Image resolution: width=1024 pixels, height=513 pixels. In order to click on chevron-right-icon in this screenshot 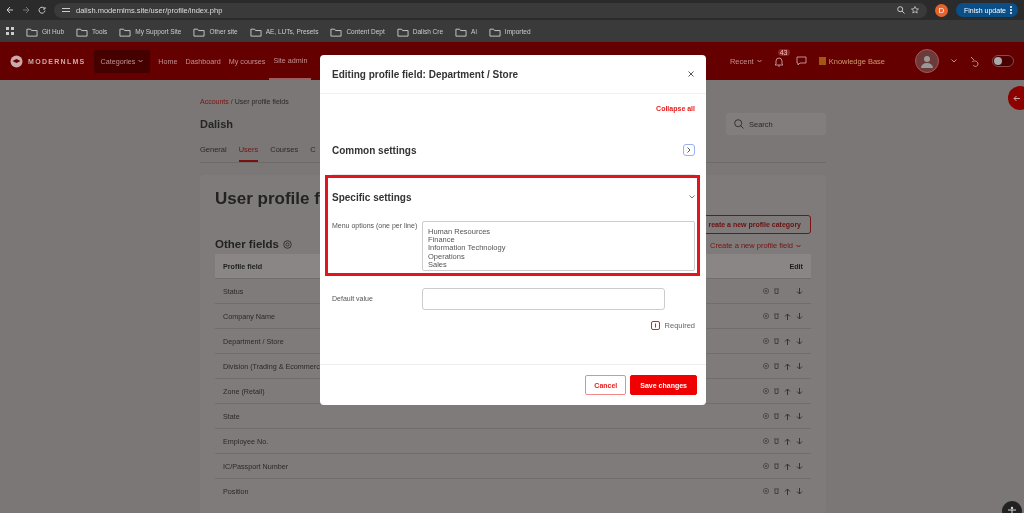, I will do `click(689, 150)`.